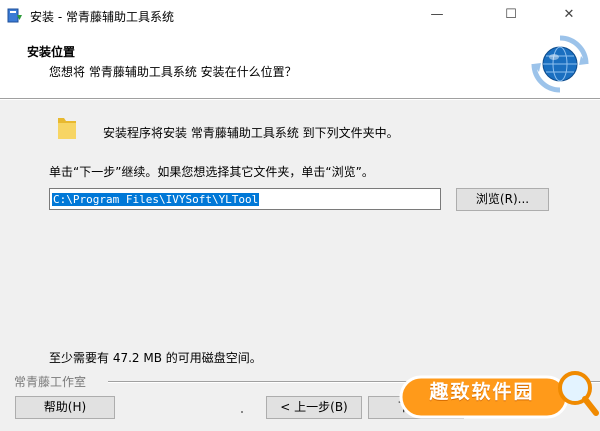  Describe the element at coordinates (50, 382) in the screenshot. I see `brand-label: 常青藤工作室` at that location.